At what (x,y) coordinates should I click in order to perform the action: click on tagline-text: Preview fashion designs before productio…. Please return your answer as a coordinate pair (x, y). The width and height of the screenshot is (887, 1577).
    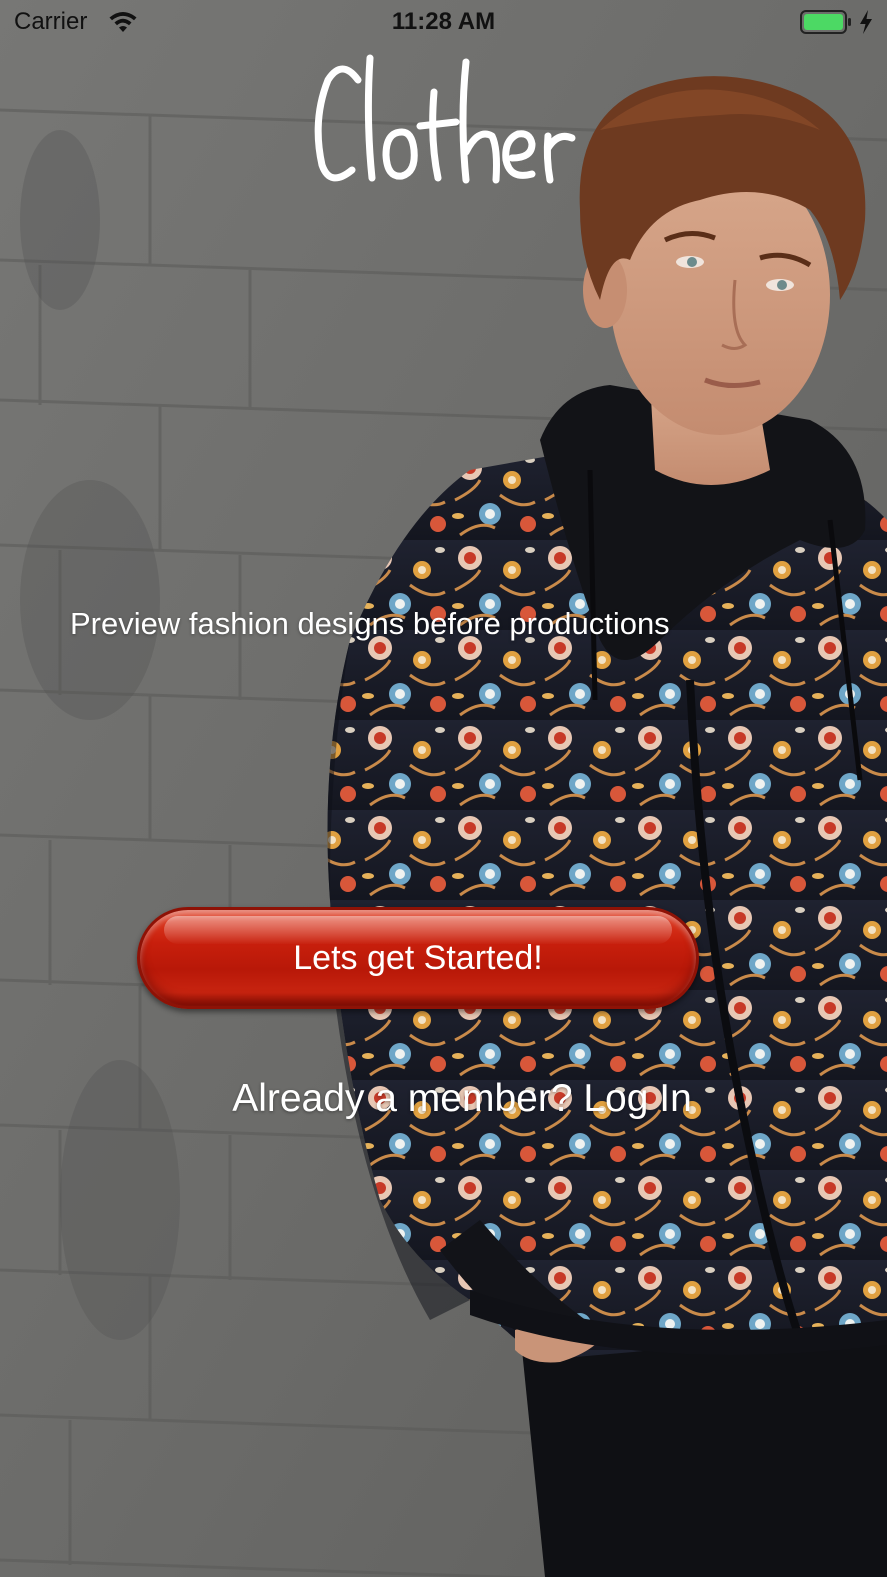
    Looking at the image, I should click on (370, 623).